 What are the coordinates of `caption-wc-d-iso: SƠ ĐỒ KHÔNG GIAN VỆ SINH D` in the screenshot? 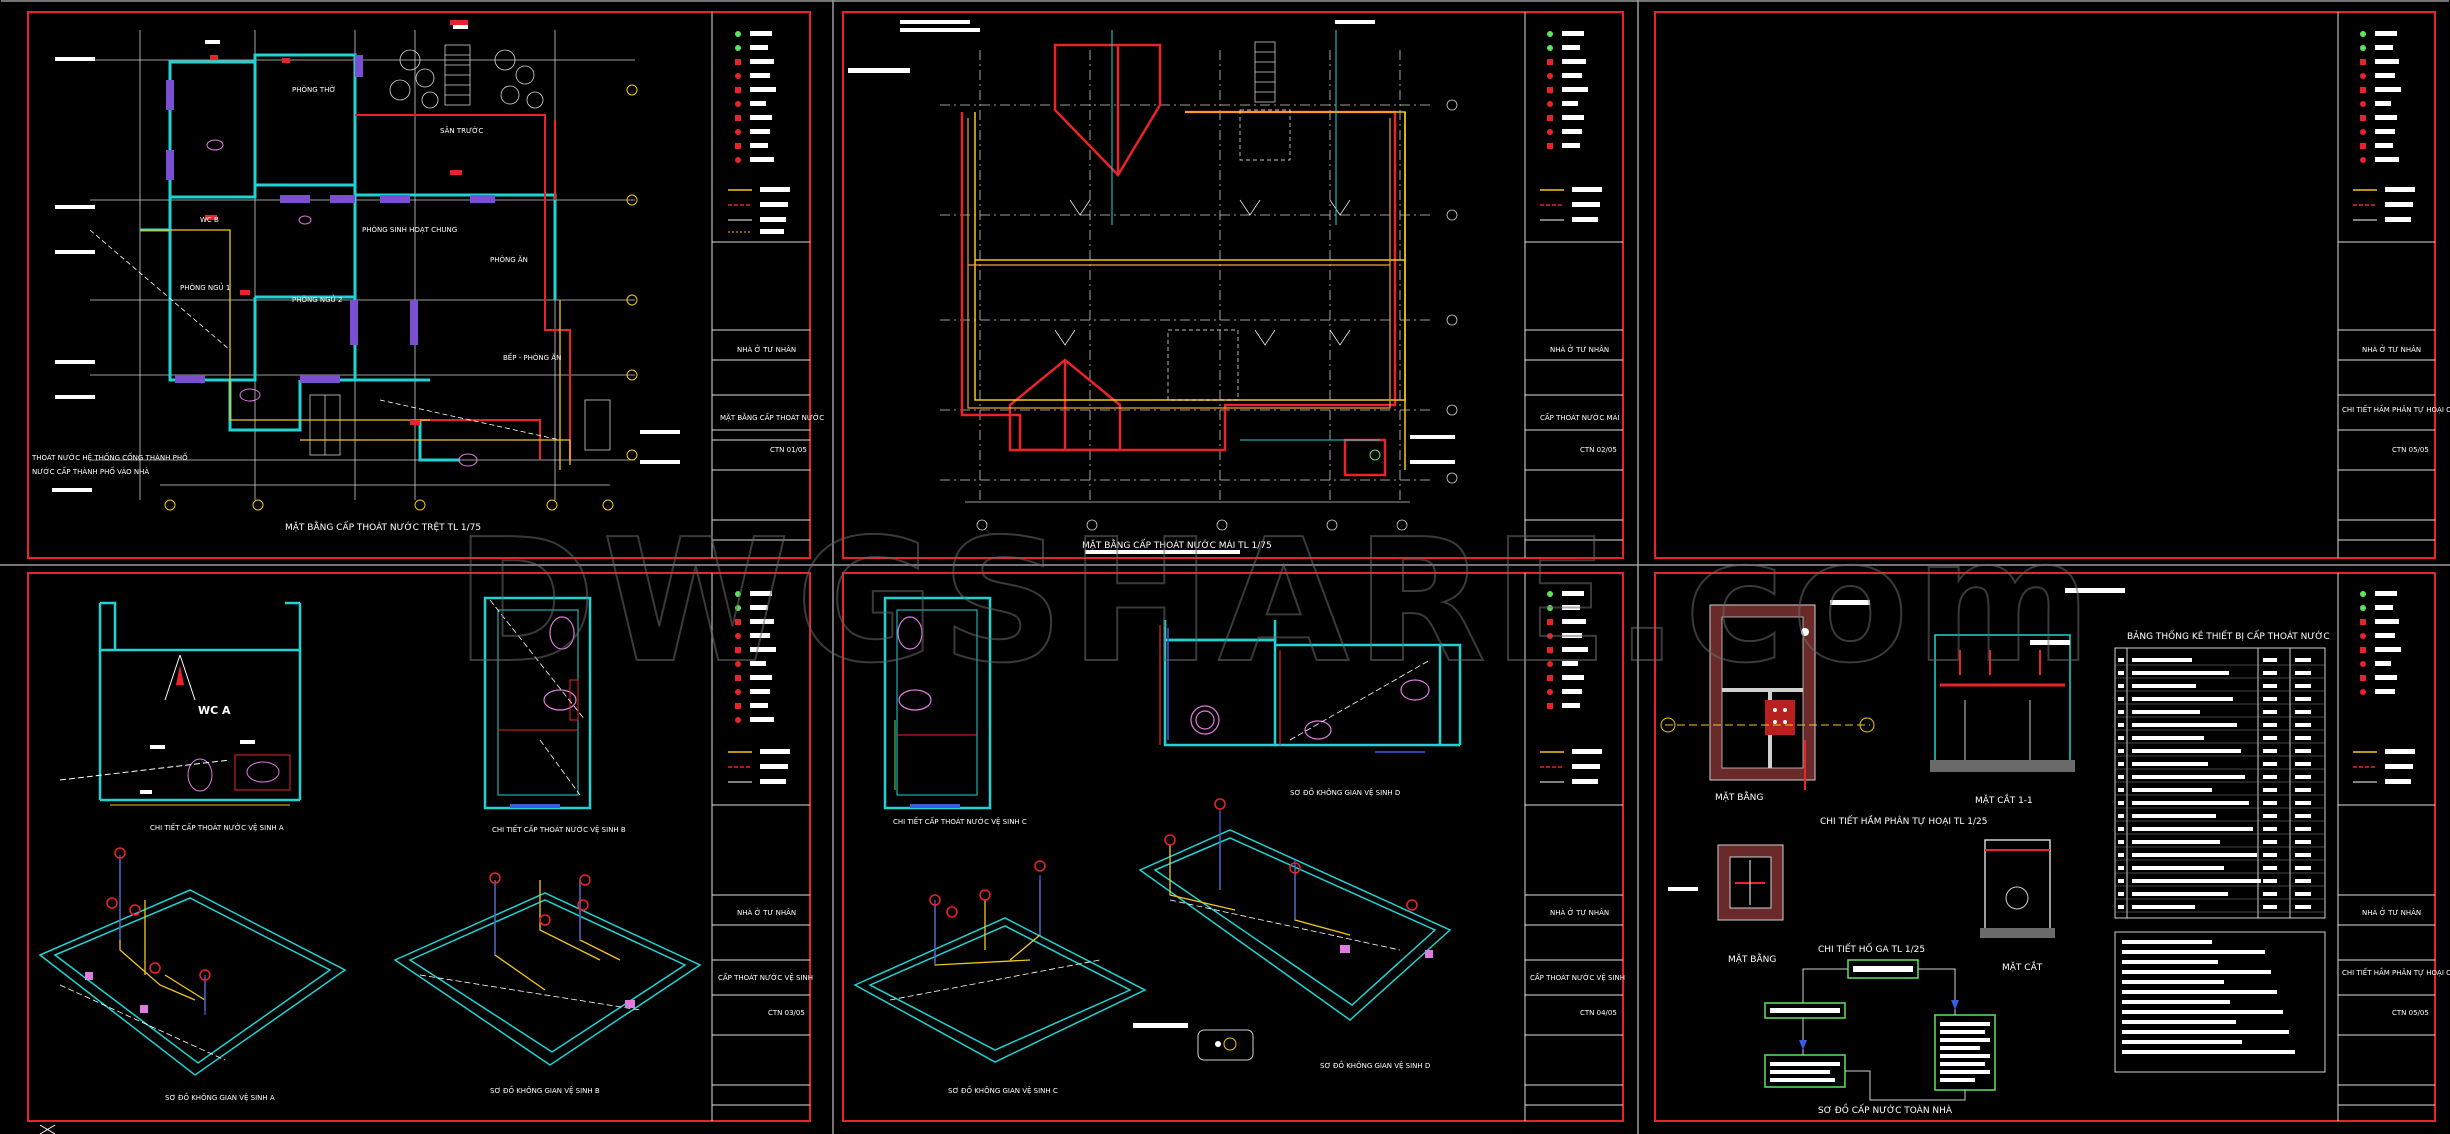 It's located at (1375, 1065).